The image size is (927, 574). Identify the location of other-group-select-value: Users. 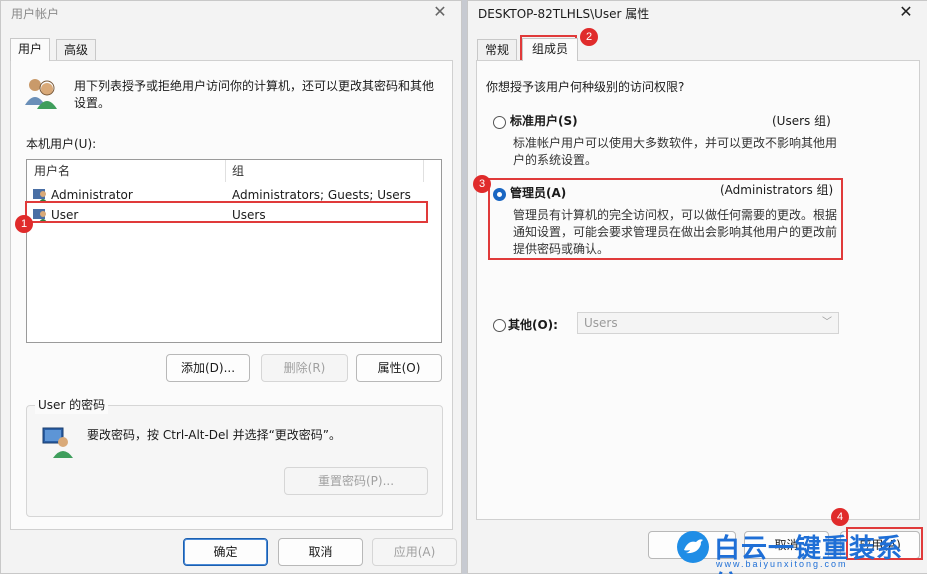
(601, 323).